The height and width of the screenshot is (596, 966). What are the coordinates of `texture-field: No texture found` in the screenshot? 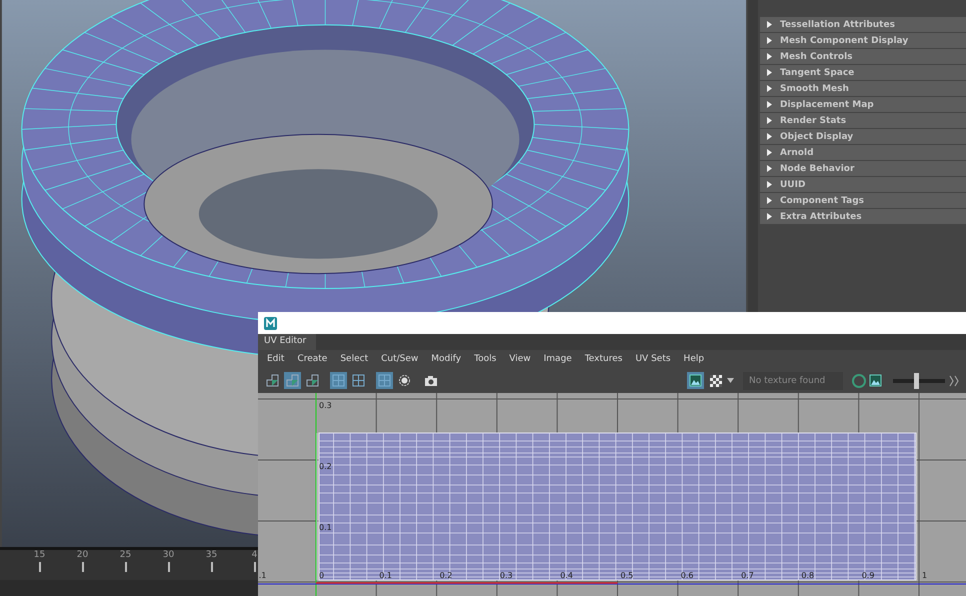 It's located at (793, 381).